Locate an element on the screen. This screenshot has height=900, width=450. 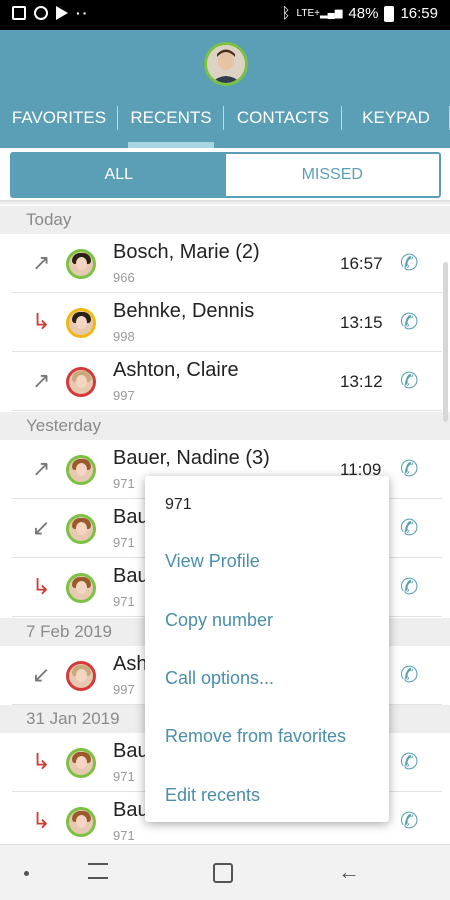
tab-contacts: CONTACTS is located at coordinates (283, 125).